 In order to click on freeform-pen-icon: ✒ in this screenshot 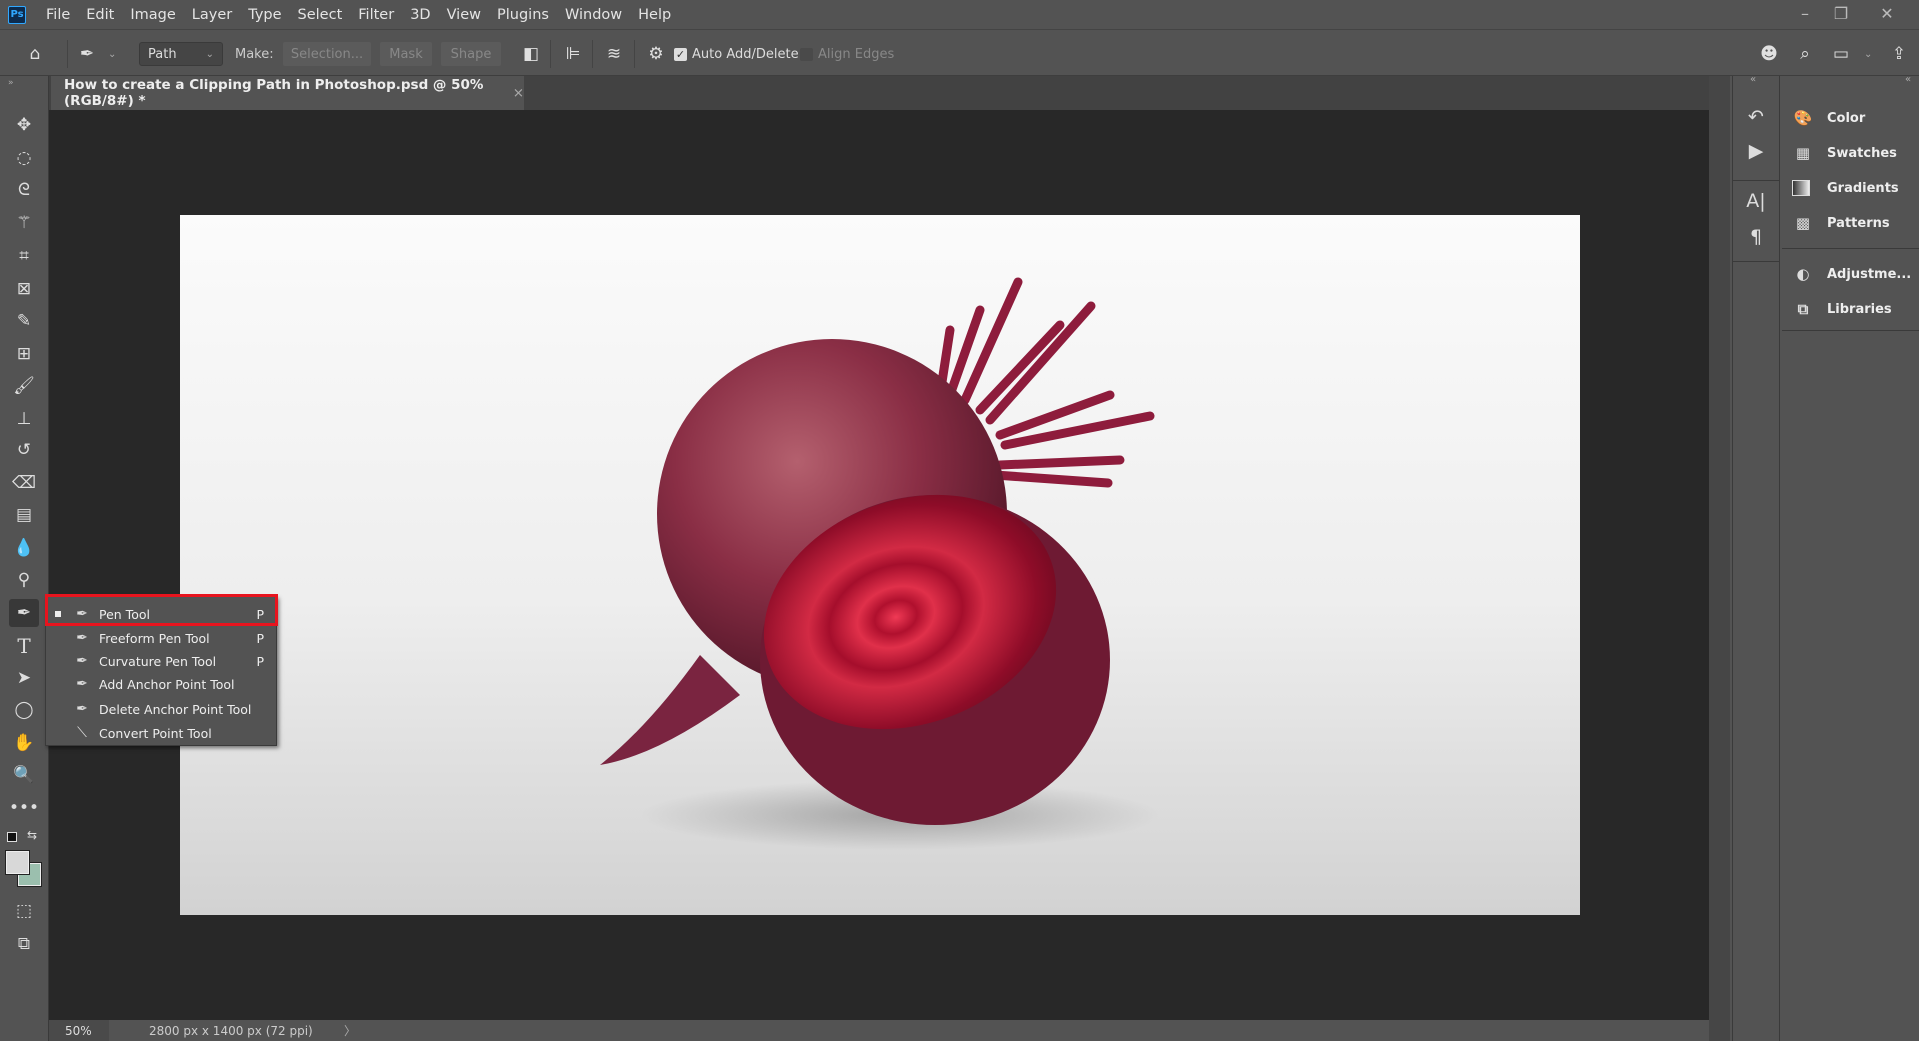, I will do `click(82, 638)`.